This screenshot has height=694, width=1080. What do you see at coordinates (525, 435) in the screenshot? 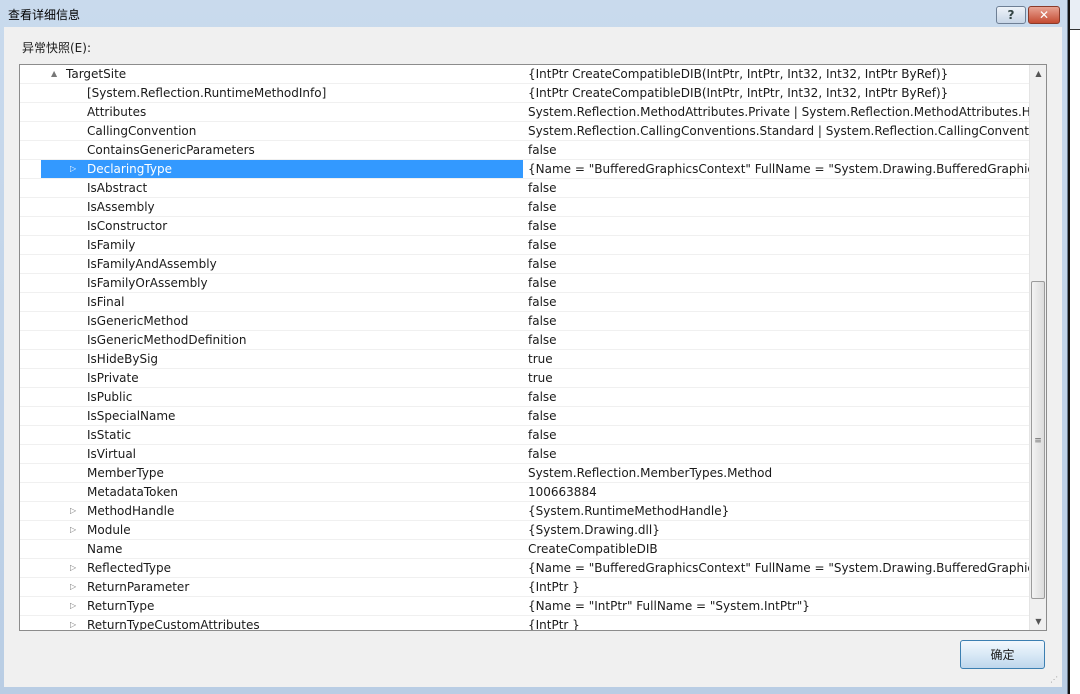
I see `tree-row: IsStatic false` at bounding box center [525, 435].